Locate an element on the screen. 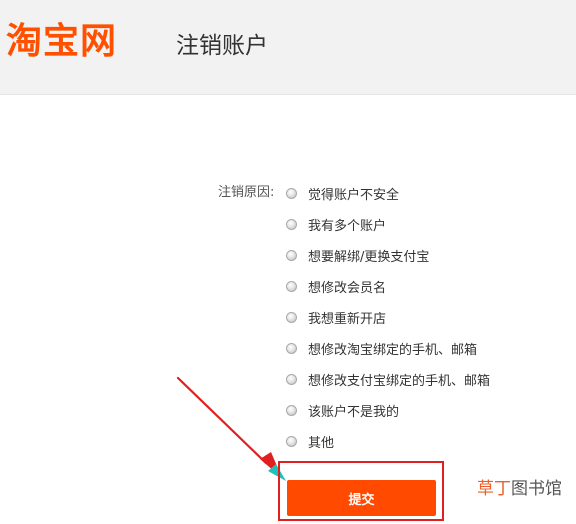  annotation-arrow-icon is located at coordinates (231, 428).